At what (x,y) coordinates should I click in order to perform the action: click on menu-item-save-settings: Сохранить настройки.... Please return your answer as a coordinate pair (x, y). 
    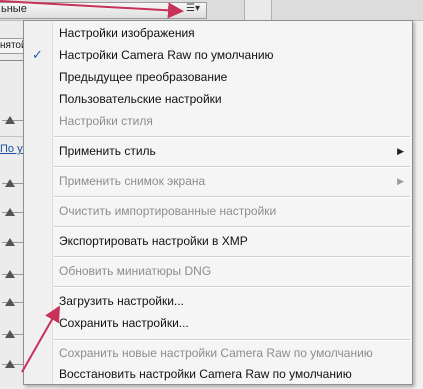
    Looking at the image, I should click on (218, 323).